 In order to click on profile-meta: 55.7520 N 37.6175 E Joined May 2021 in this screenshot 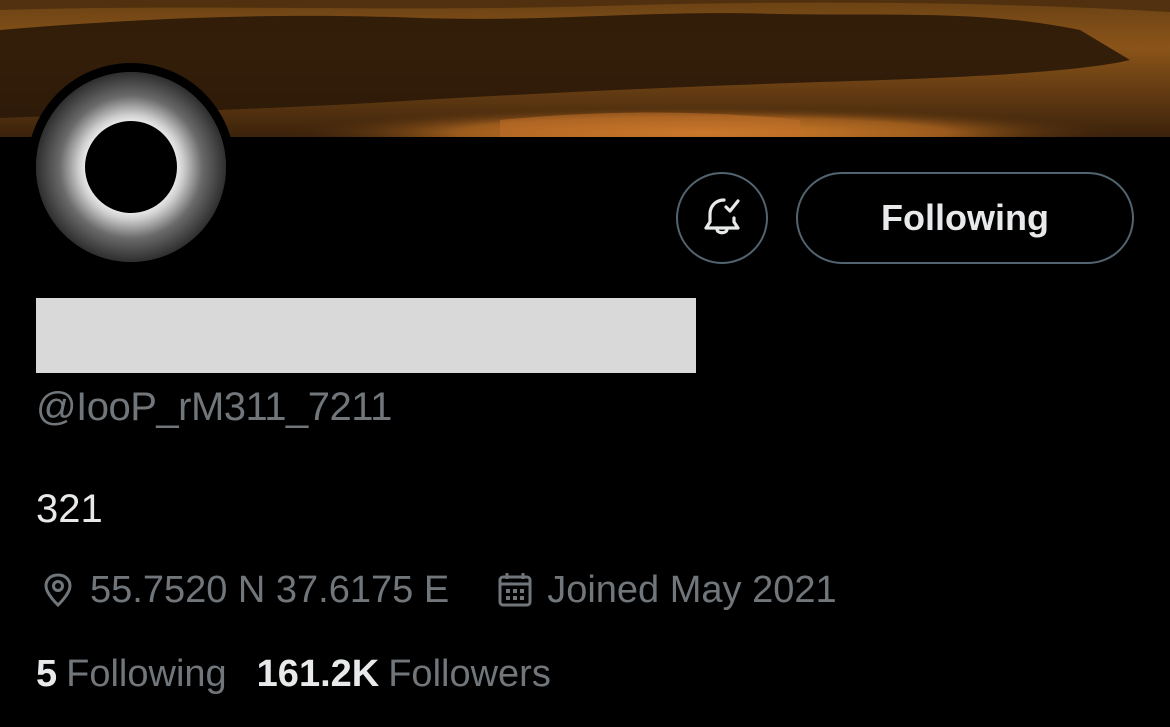, I will do `click(436, 590)`.